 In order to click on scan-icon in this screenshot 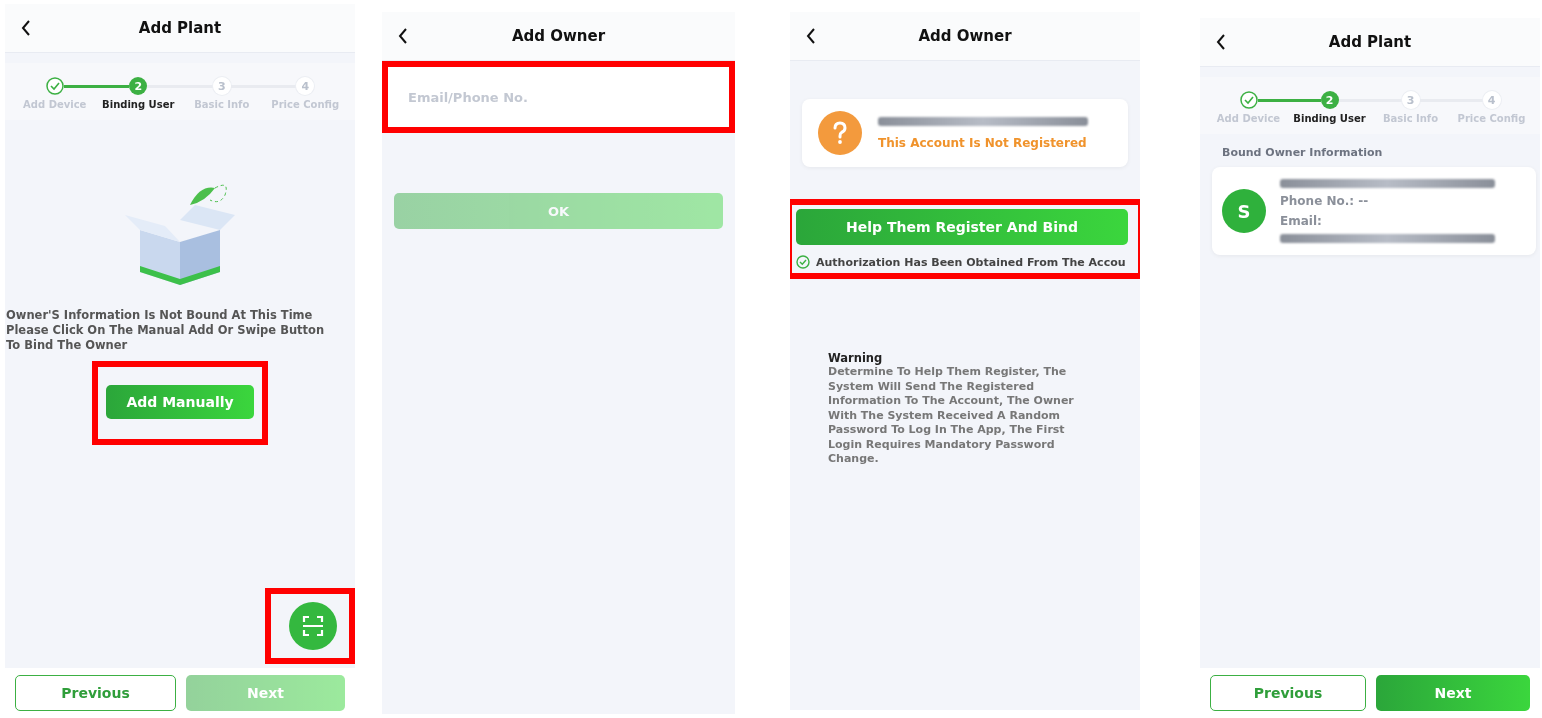, I will do `click(313, 626)`.